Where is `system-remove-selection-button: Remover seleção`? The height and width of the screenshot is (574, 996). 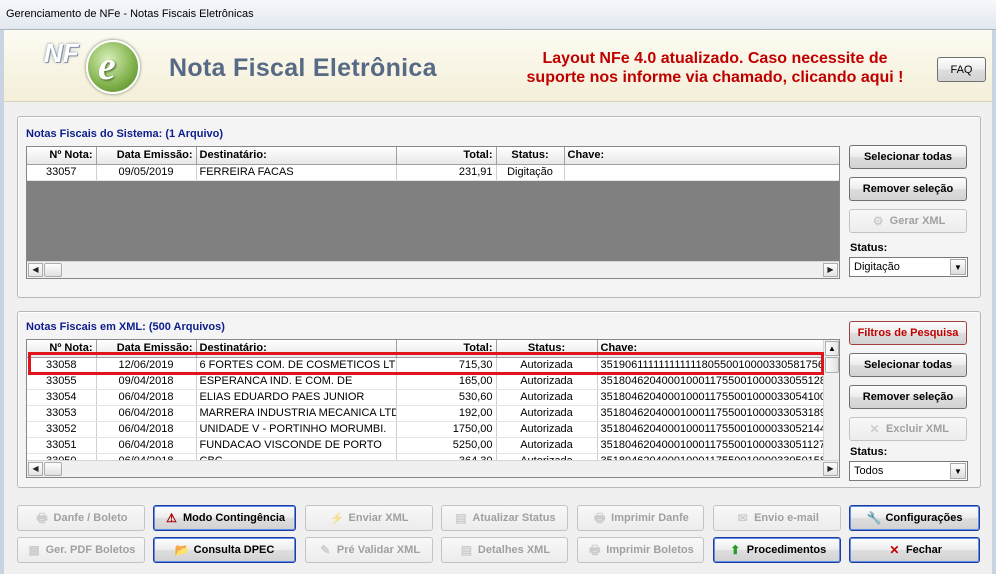 system-remove-selection-button: Remover seleção is located at coordinates (908, 189).